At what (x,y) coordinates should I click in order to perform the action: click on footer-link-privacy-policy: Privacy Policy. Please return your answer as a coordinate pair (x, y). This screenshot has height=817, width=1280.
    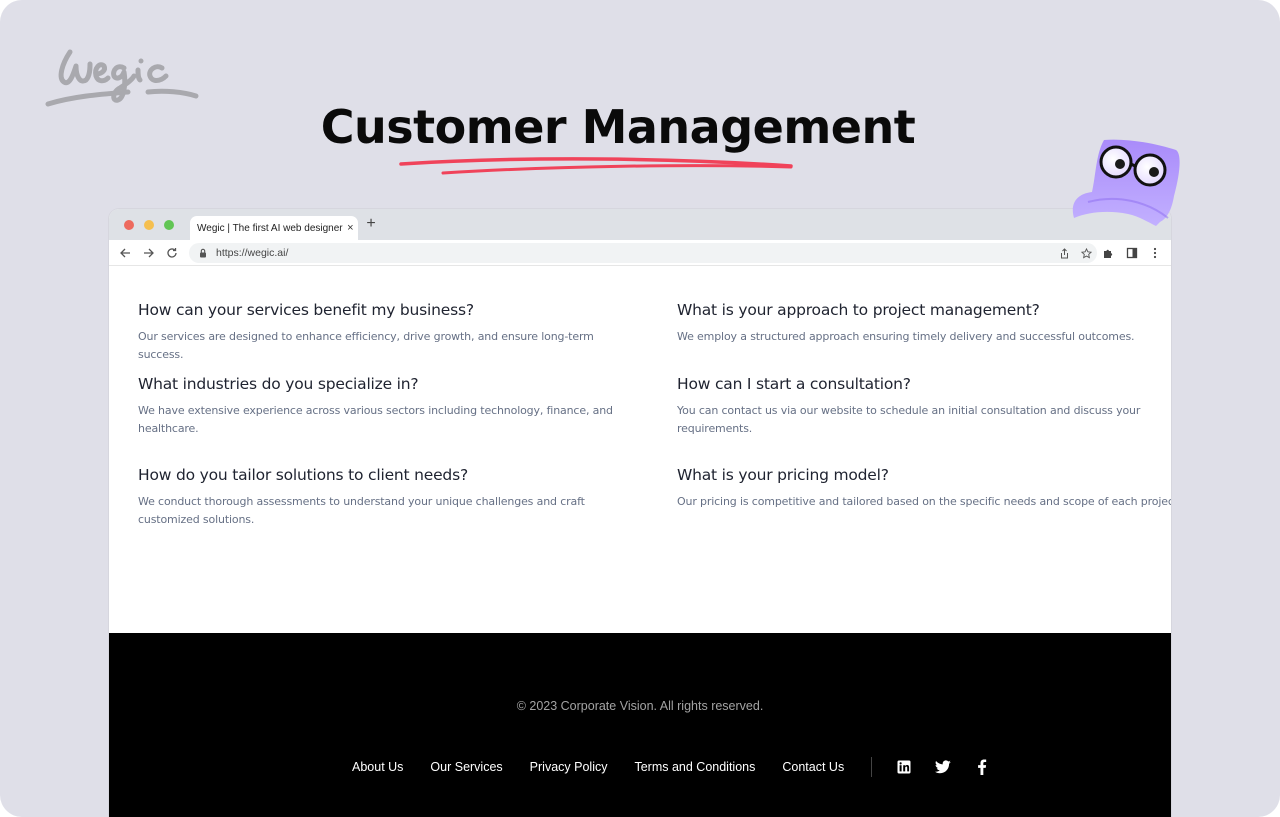
    Looking at the image, I should click on (569, 767).